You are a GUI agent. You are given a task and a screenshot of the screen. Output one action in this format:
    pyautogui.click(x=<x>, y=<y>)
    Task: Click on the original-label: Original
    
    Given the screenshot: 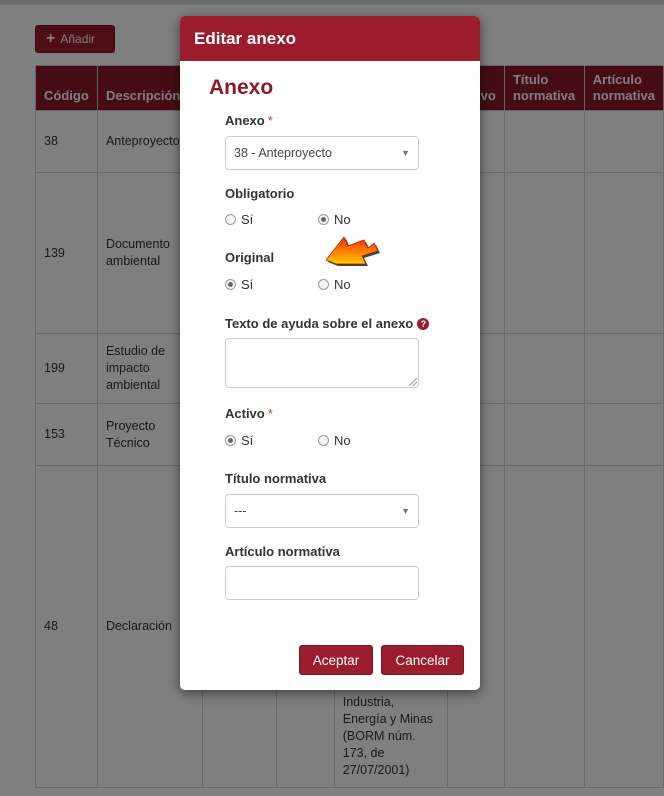 What is the action you would take?
    pyautogui.click(x=250, y=257)
    